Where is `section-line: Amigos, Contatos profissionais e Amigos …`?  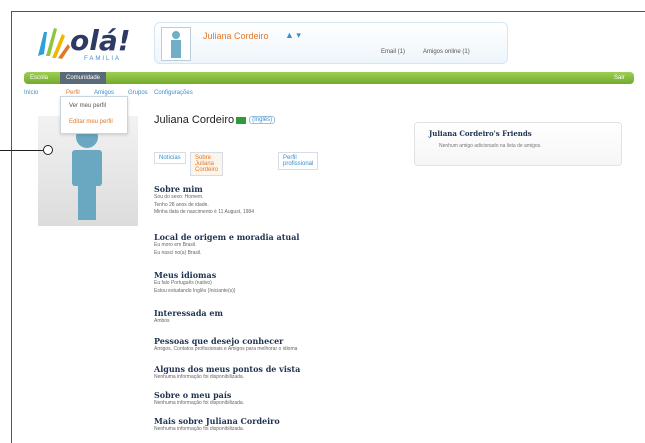 section-line: Amigos, Contatos profissionais e Amigos … is located at coordinates (226, 349).